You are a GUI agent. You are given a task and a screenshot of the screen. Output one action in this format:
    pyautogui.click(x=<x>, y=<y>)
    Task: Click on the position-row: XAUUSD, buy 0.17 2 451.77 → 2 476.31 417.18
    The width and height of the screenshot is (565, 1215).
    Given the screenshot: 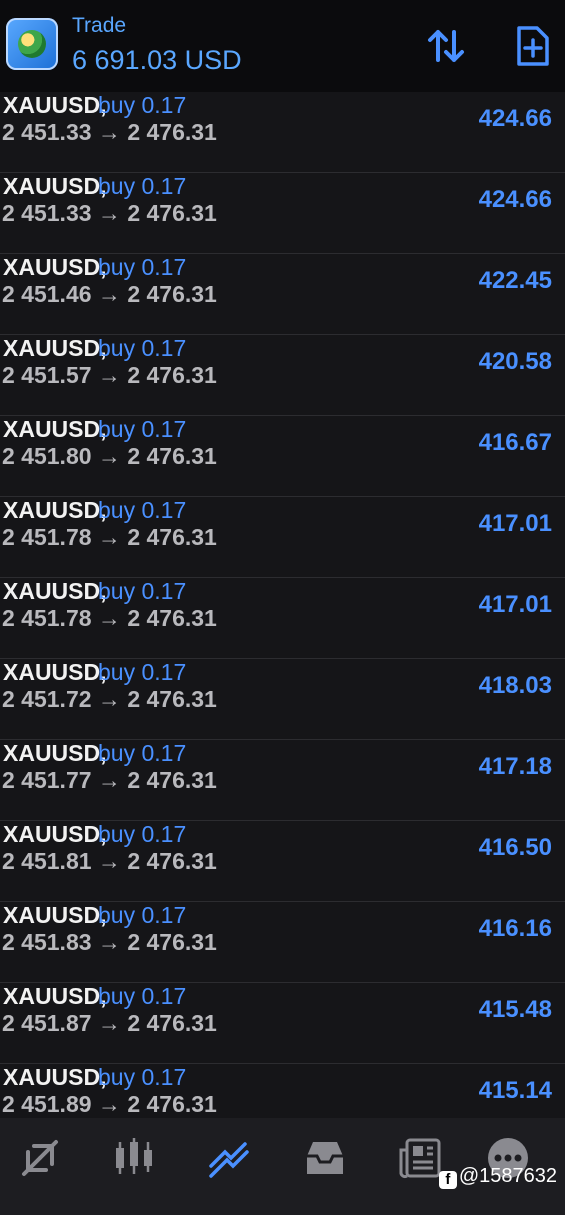 What is the action you would take?
    pyautogui.click(x=282, y=780)
    